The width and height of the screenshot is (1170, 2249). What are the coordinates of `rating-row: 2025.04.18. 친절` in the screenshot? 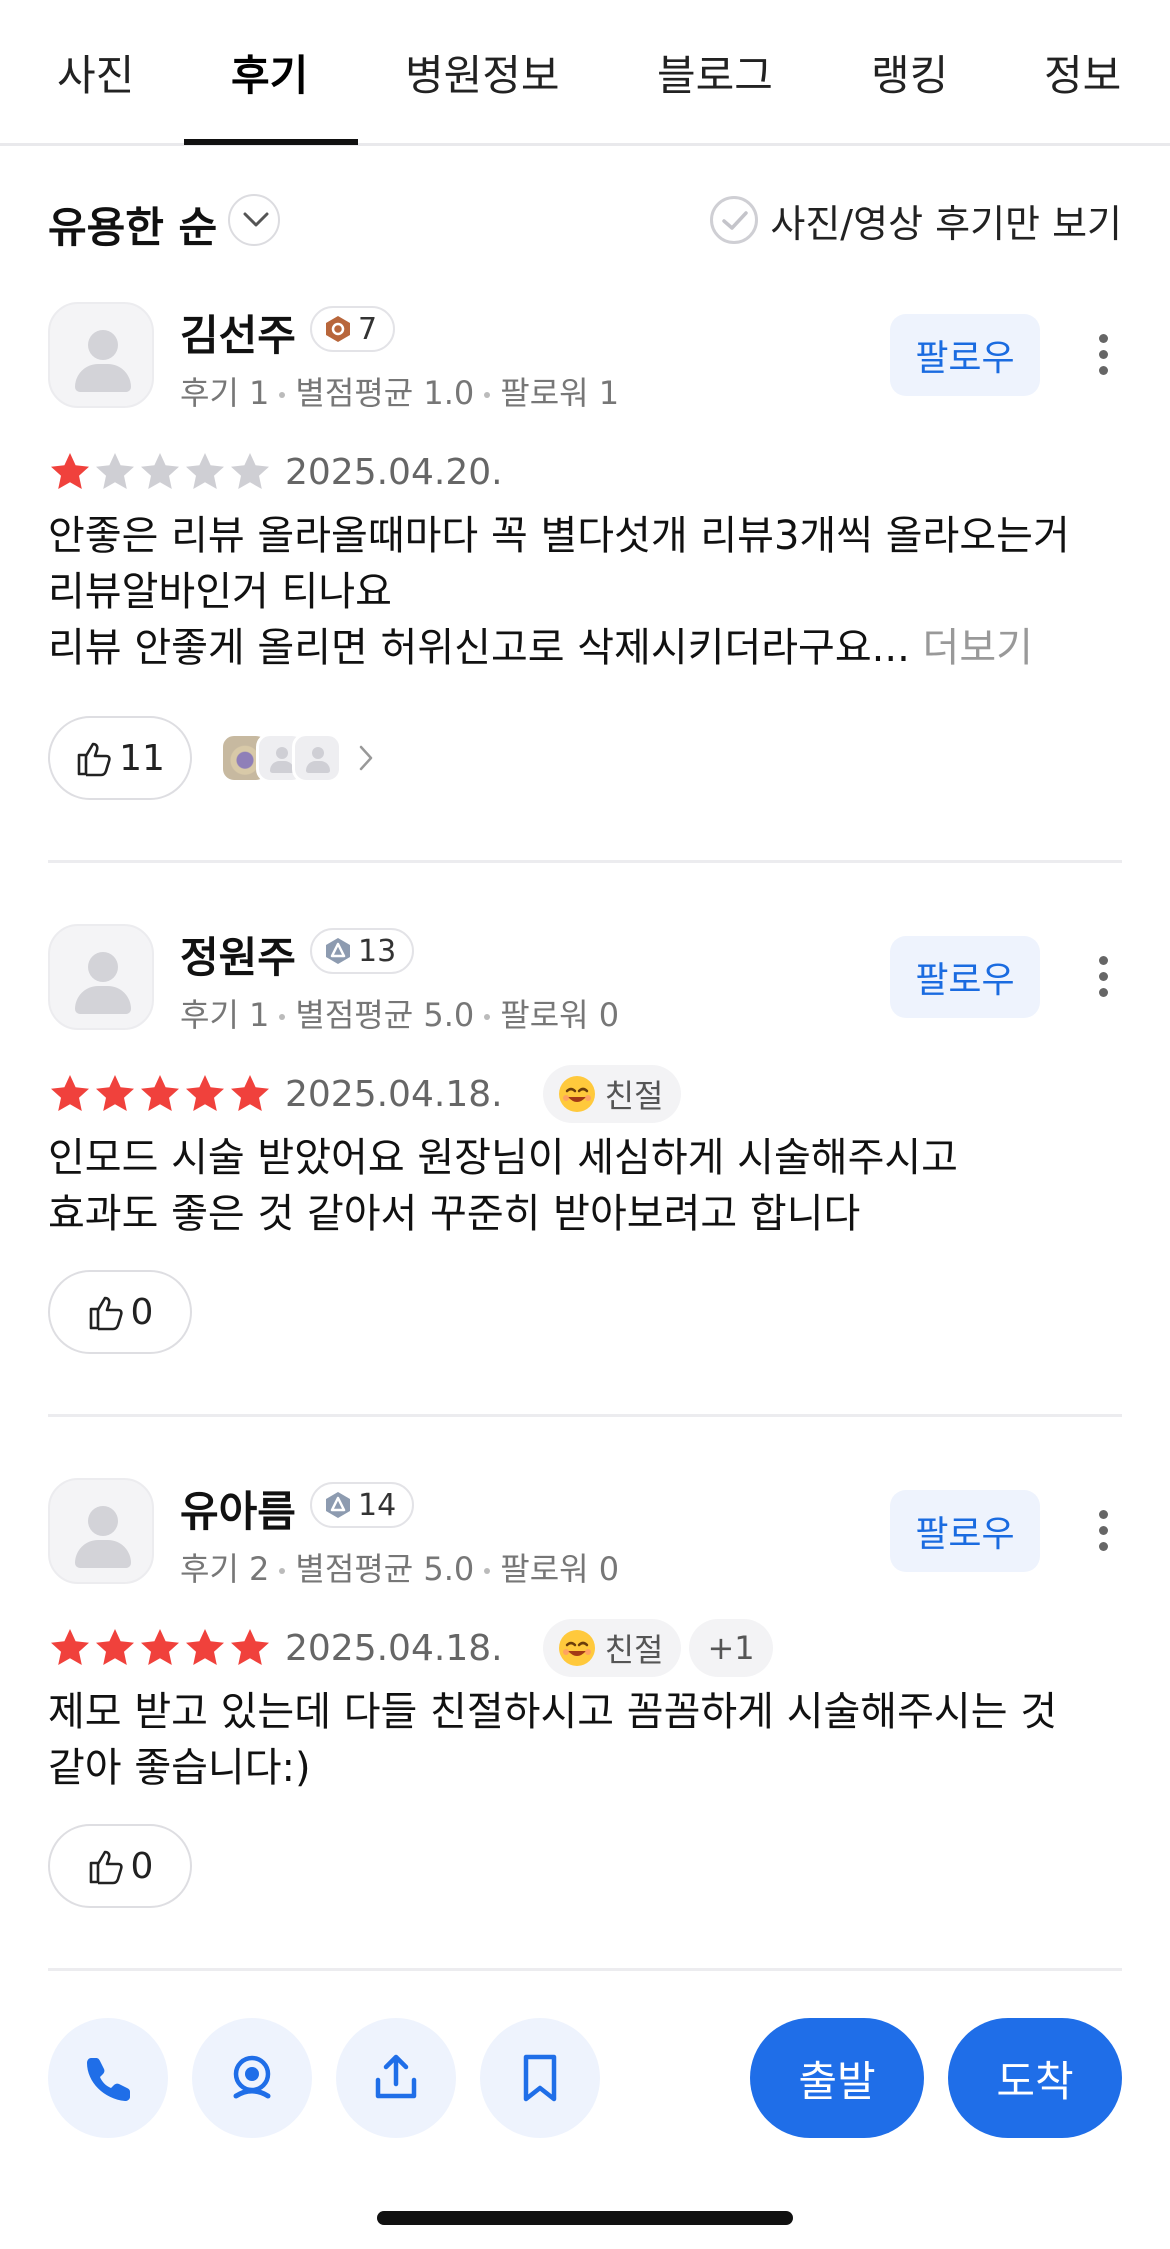 It's located at (365, 1094).